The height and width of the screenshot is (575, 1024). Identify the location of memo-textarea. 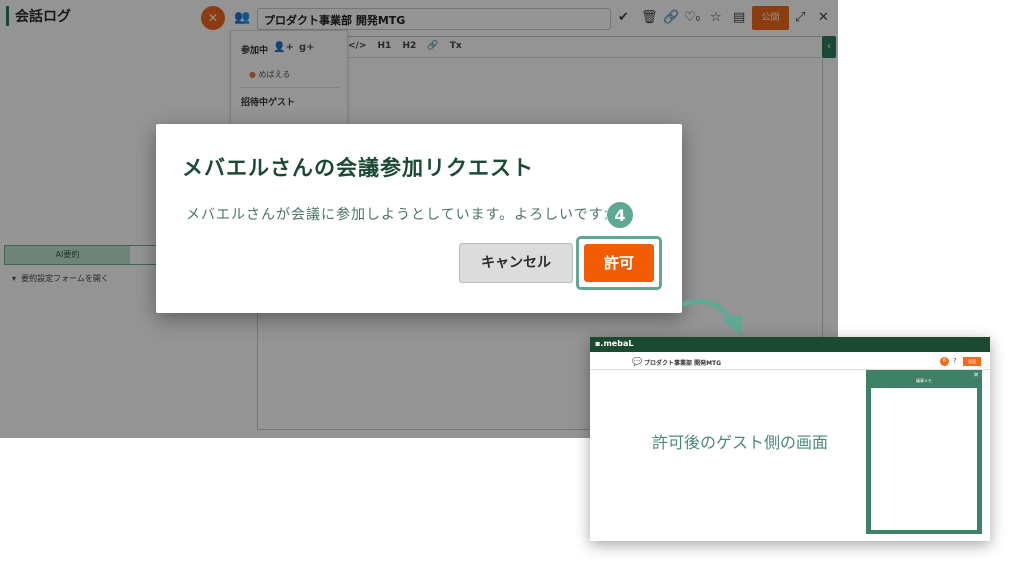
(924, 459).